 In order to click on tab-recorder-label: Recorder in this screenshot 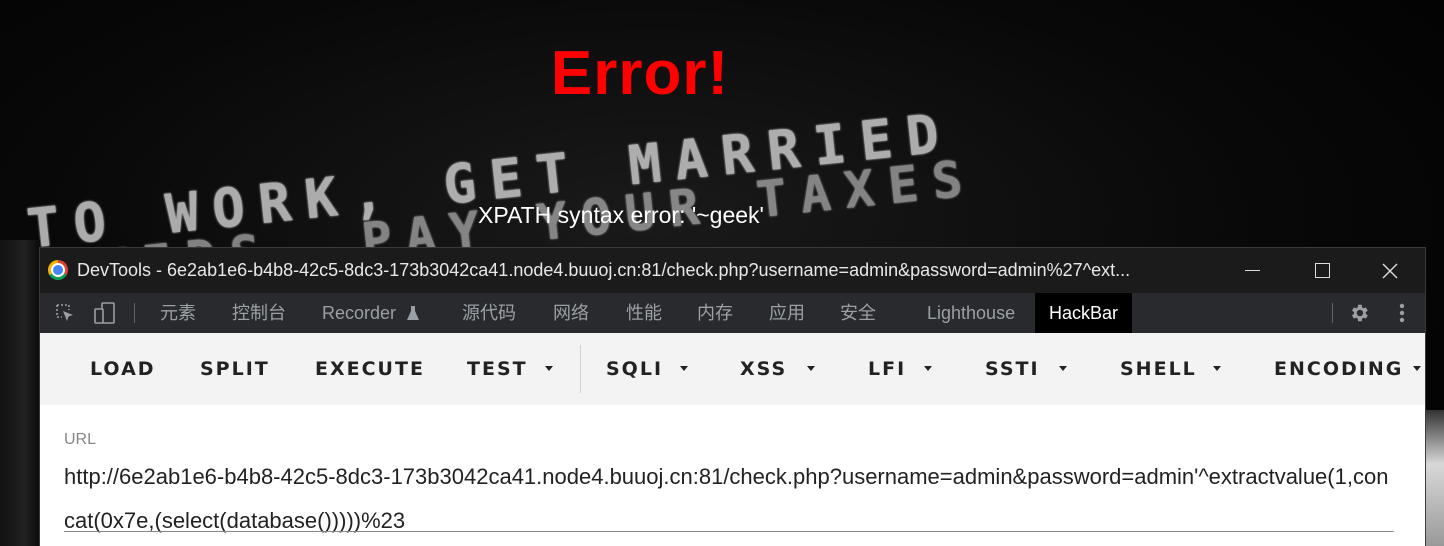, I will do `click(359, 313)`.